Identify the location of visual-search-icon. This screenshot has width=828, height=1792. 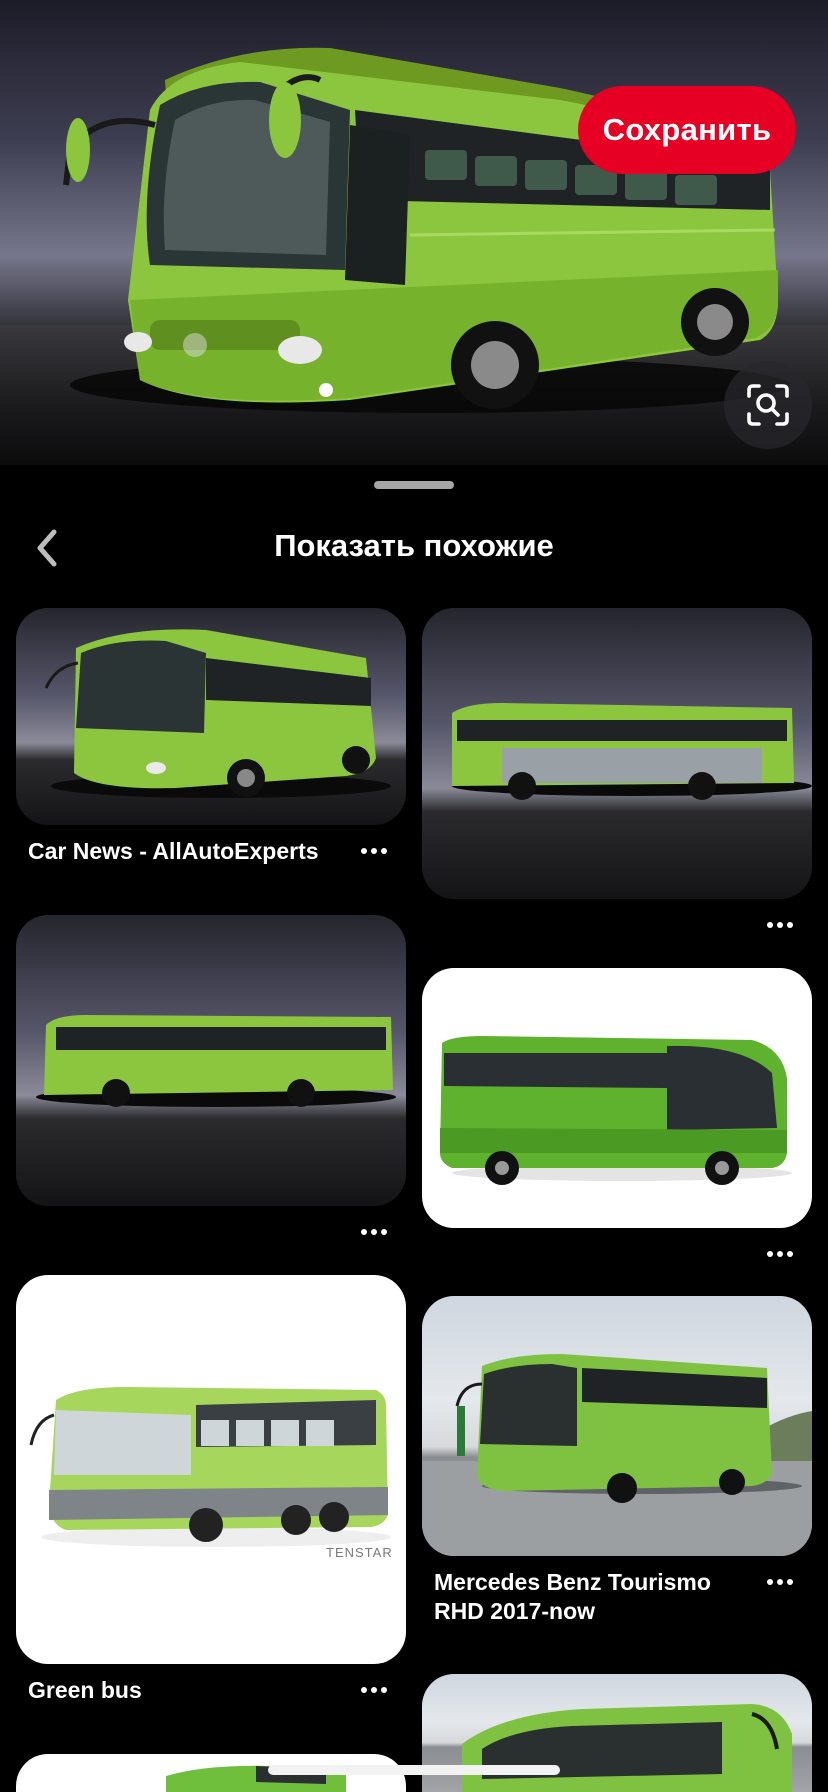
(768, 405).